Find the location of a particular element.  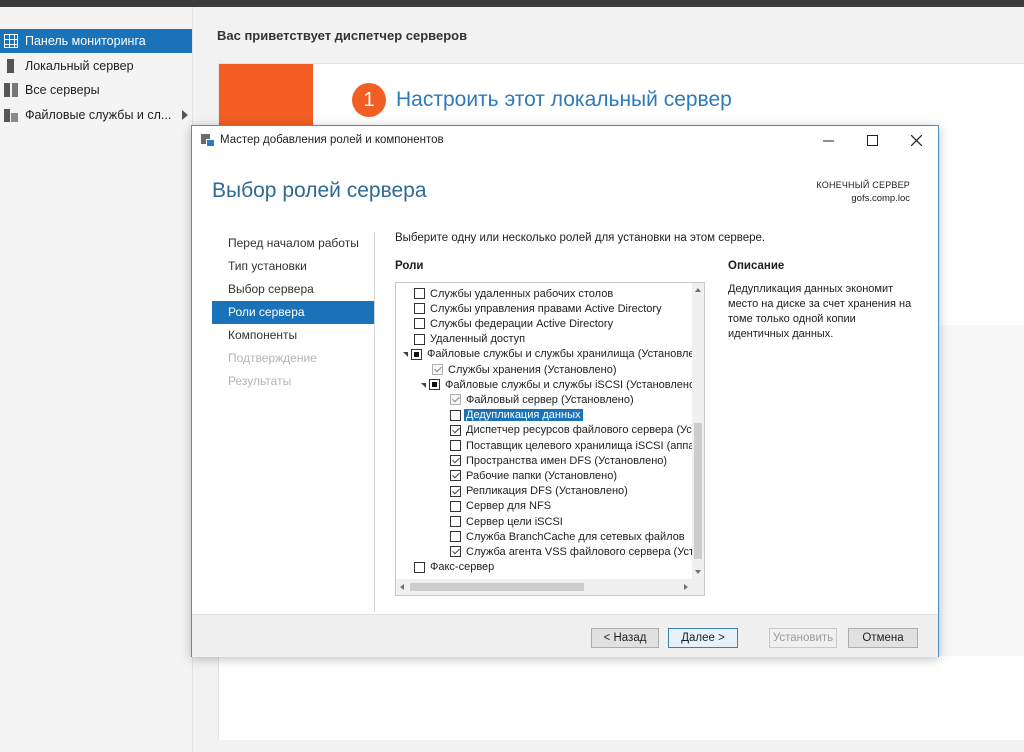

role-label: Служба BranchCache для сетевых файлов is located at coordinates (575, 536).